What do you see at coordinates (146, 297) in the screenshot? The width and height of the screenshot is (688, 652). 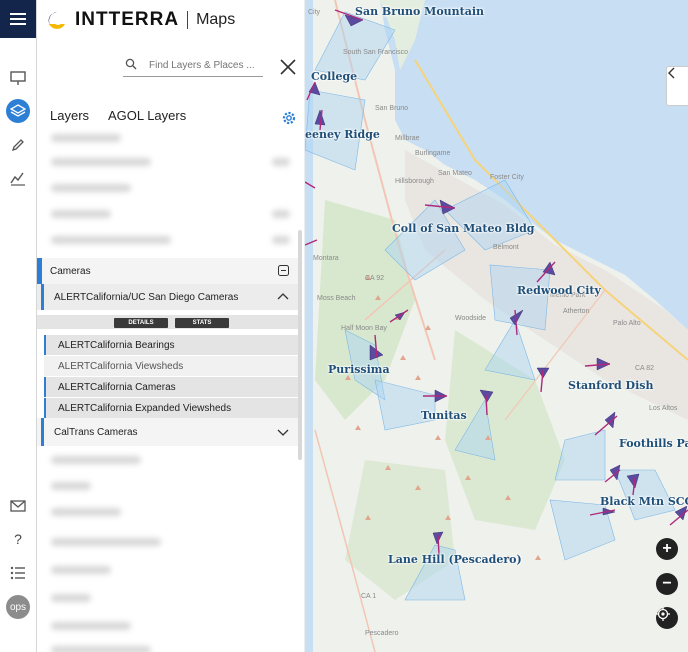 I see `alert-cameras-group-label: ALERTCalifornia/UC San Diego Cameras` at bounding box center [146, 297].